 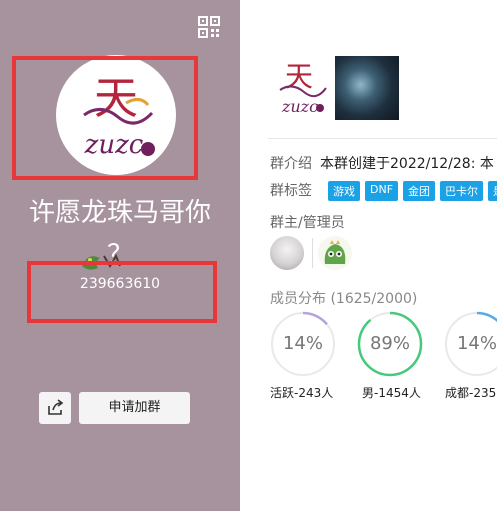 What do you see at coordinates (312, 253) in the screenshot?
I see `admin-separator` at bounding box center [312, 253].